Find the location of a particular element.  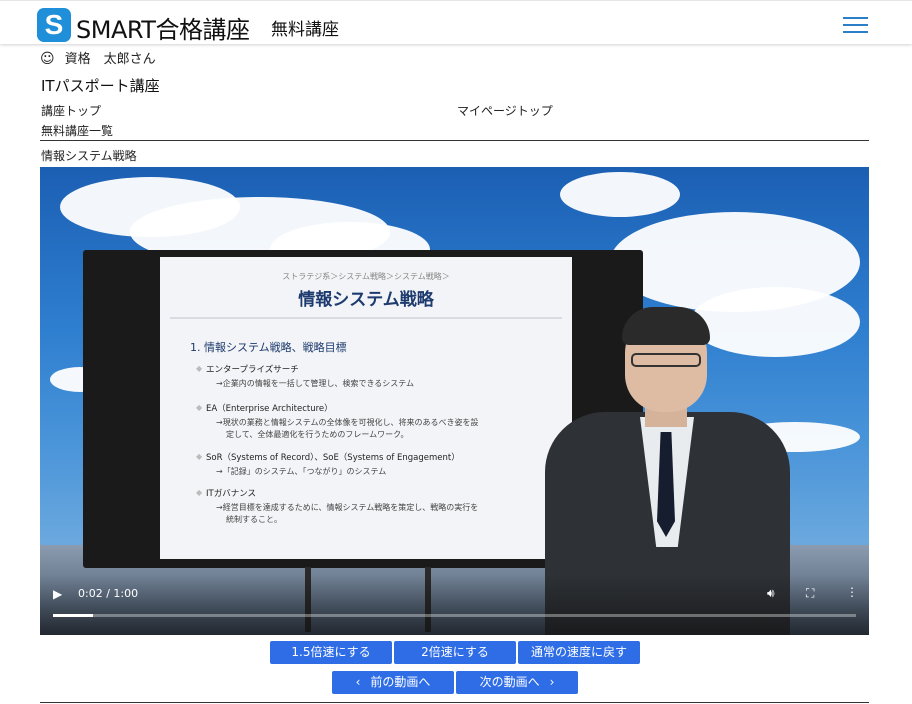

slide-divider is located at coordinates (366, 318).